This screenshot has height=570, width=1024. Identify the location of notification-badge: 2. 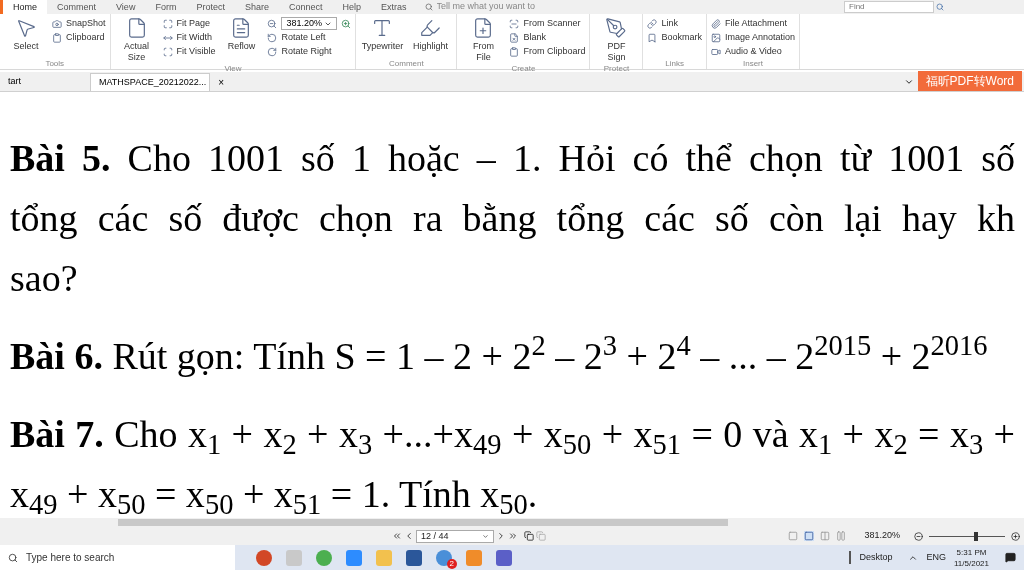
(451, 564).